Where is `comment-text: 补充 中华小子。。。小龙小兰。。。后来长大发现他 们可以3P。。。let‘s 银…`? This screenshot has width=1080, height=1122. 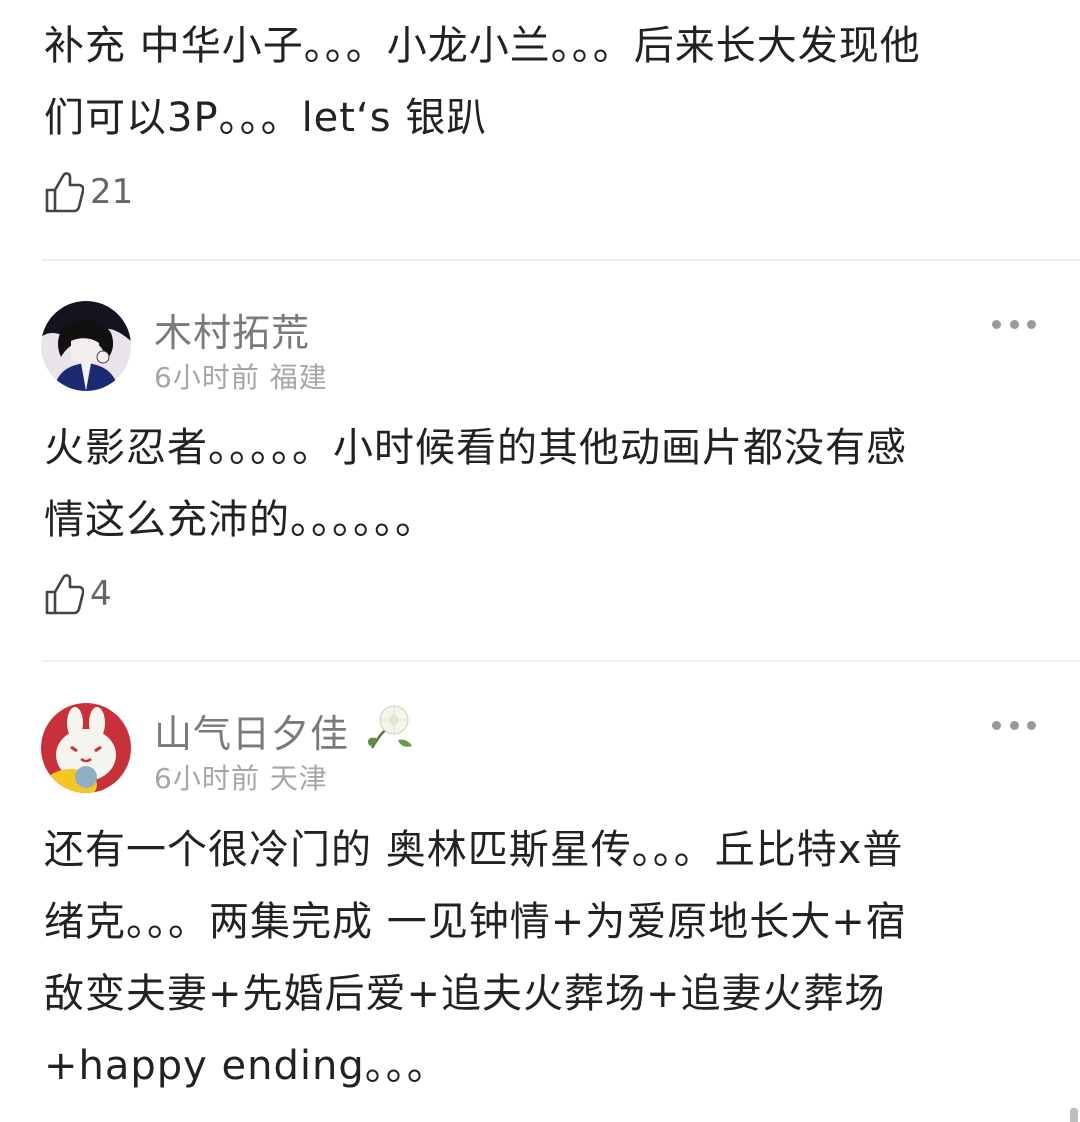
comment-text: 补充 中华小子。。。小龙小兰。。。后来长大发现他 们可以3P。。。let‘s 银… is located at coordinates (482, 82).